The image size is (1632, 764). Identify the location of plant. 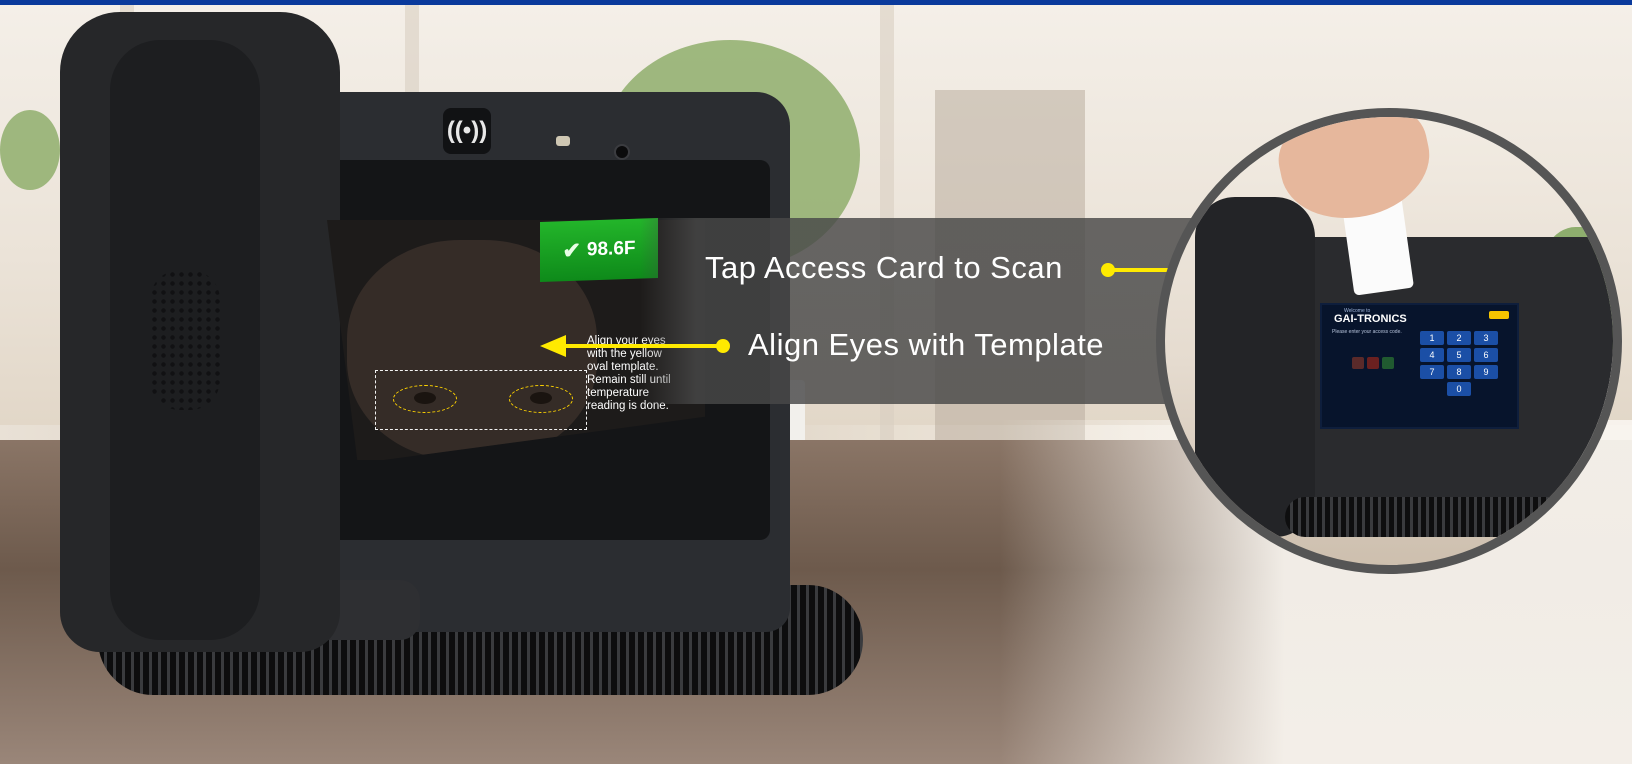
(30, 150).